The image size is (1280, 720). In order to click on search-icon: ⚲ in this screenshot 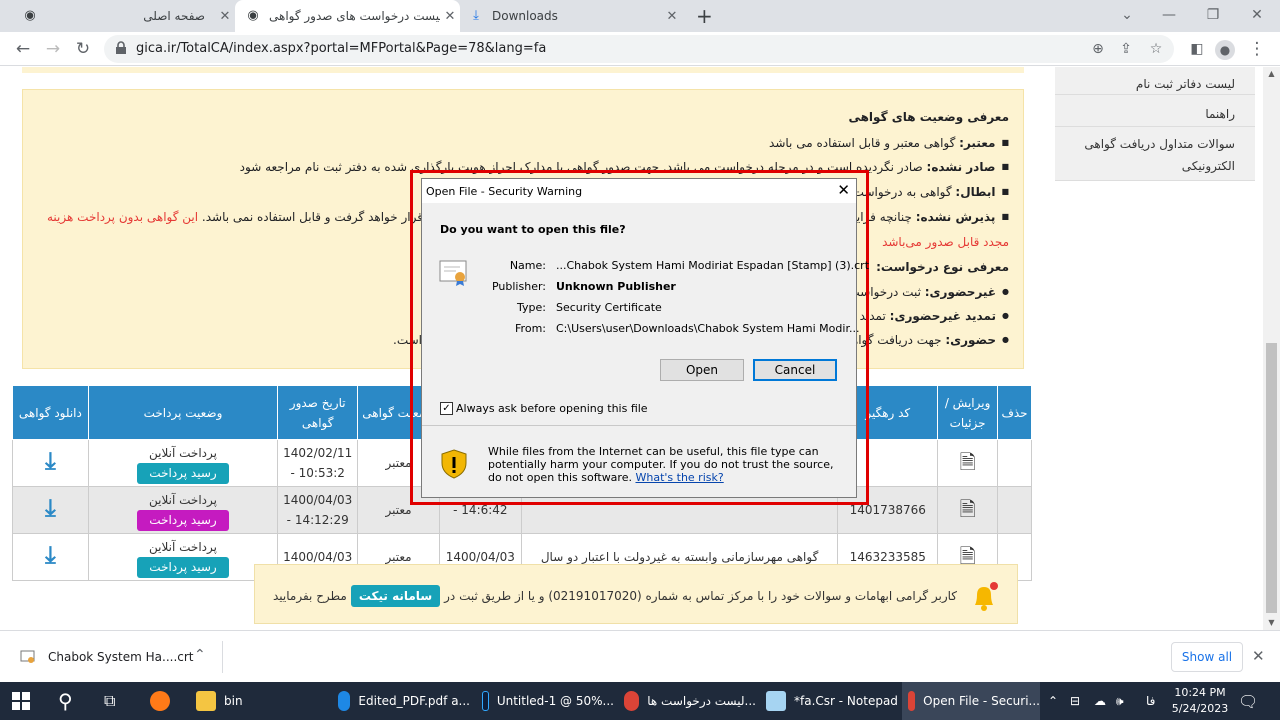, I will do `click(65, 701)`.